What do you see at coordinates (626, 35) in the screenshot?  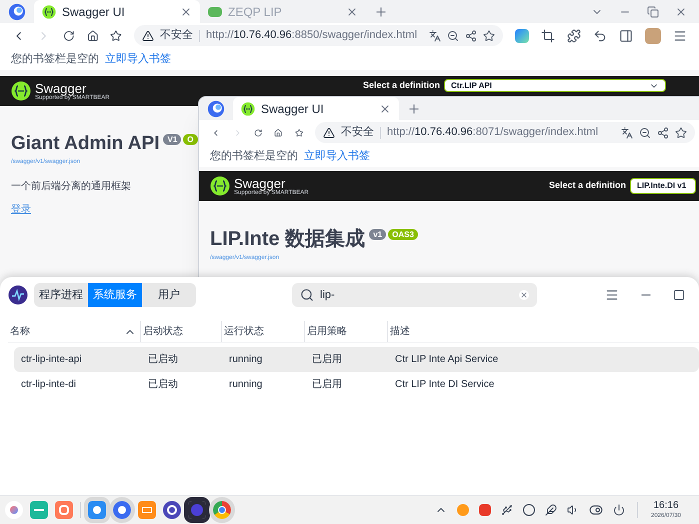 I see `sidebar-icon` at bounding box center [626, 35].